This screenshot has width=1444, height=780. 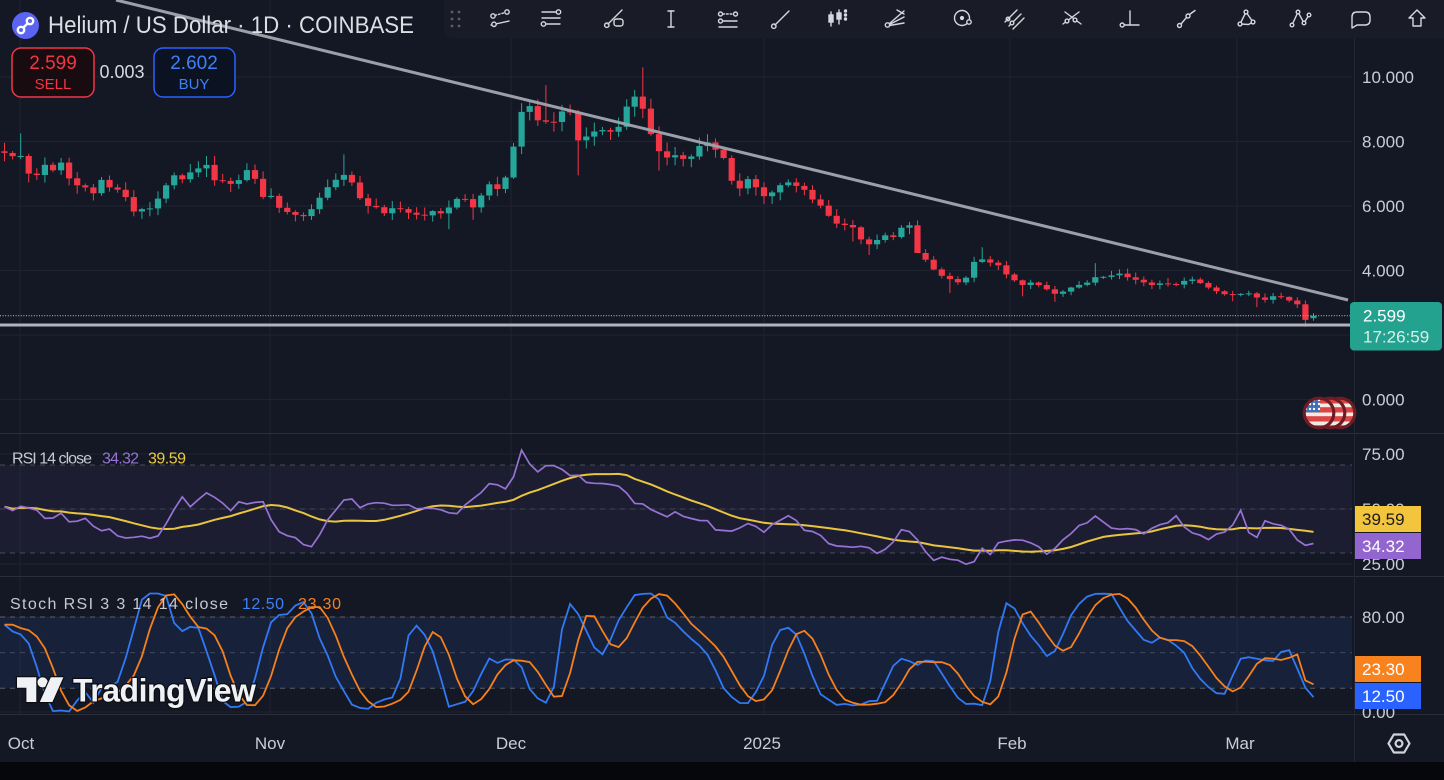 What do you see at coordinates (762, 743) in the screenshot?
I see `svg-text: 2025` at bounding box center [762, 743].